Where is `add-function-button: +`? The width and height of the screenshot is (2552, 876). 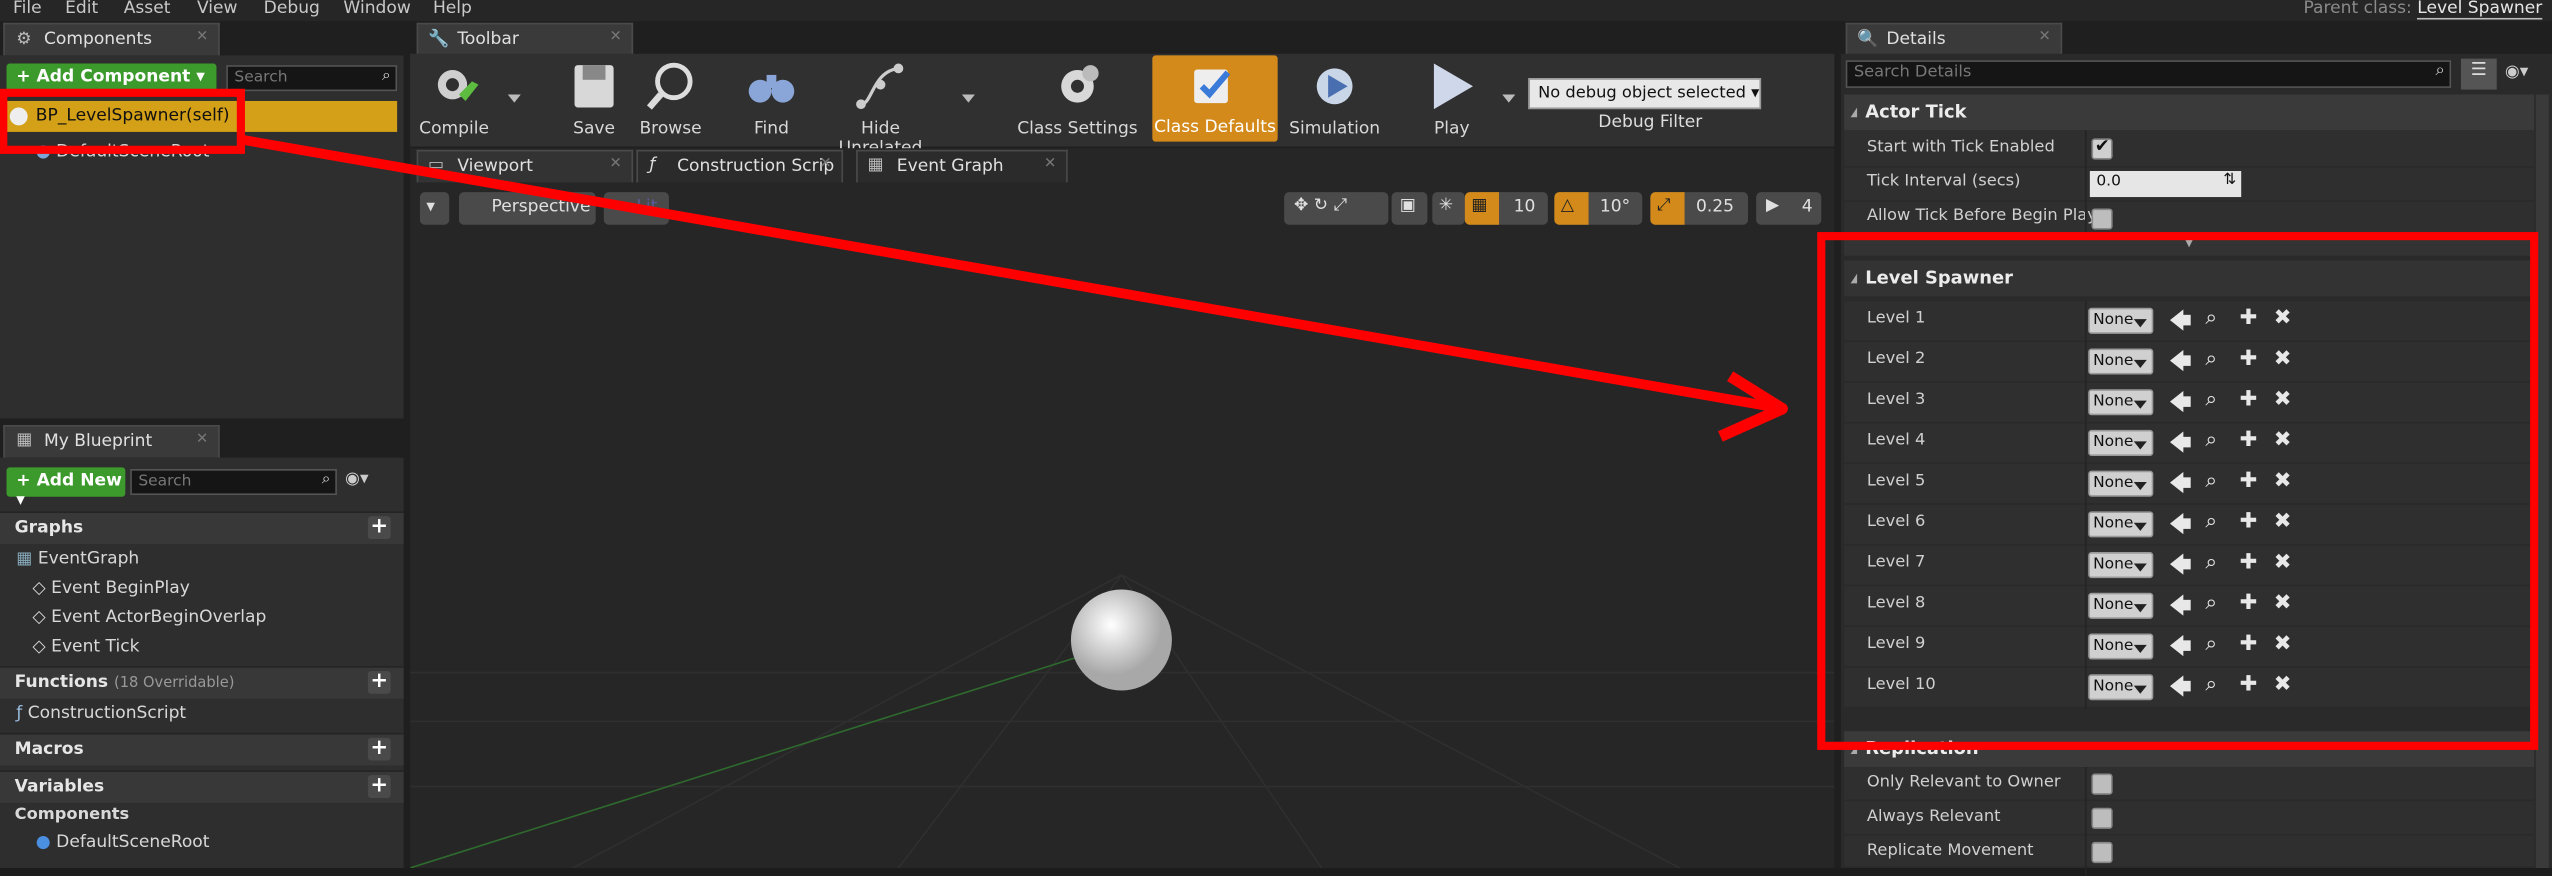 add-function-button: + is located at coordinates (379, 682).